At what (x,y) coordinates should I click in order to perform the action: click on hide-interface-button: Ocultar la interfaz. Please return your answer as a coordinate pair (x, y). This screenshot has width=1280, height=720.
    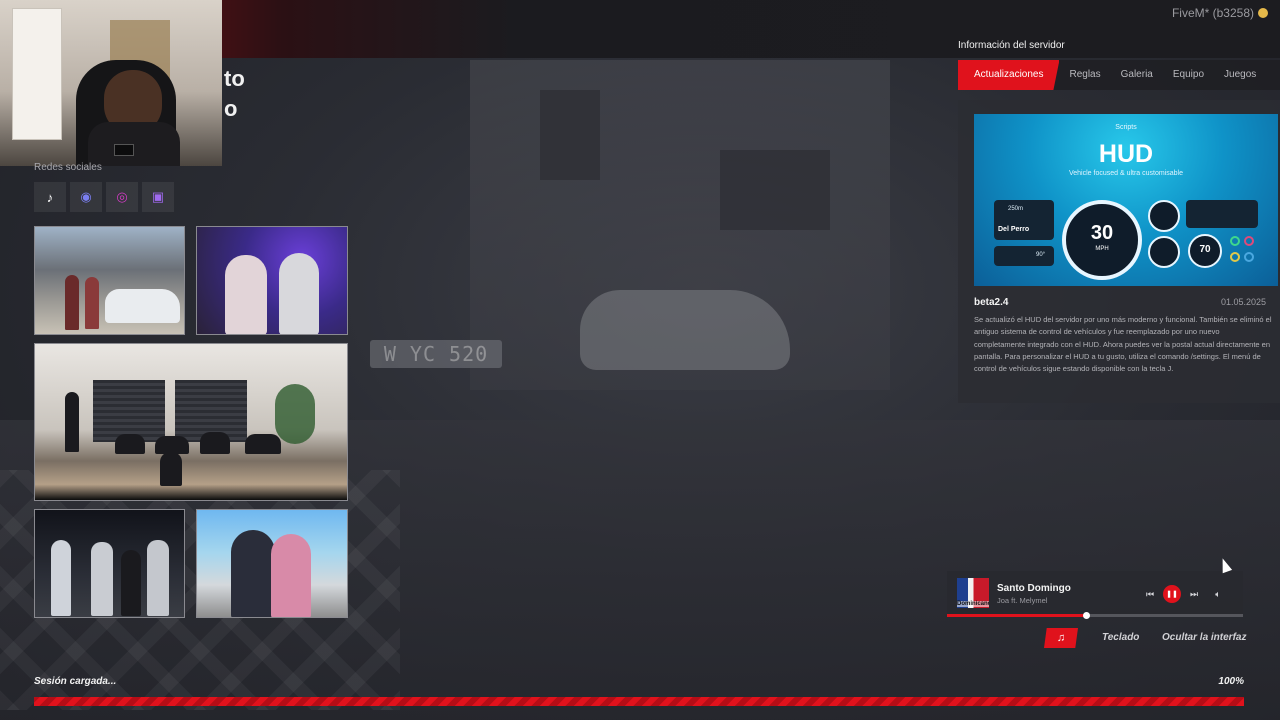
    Looking at the image, I should click on (1204, 637).